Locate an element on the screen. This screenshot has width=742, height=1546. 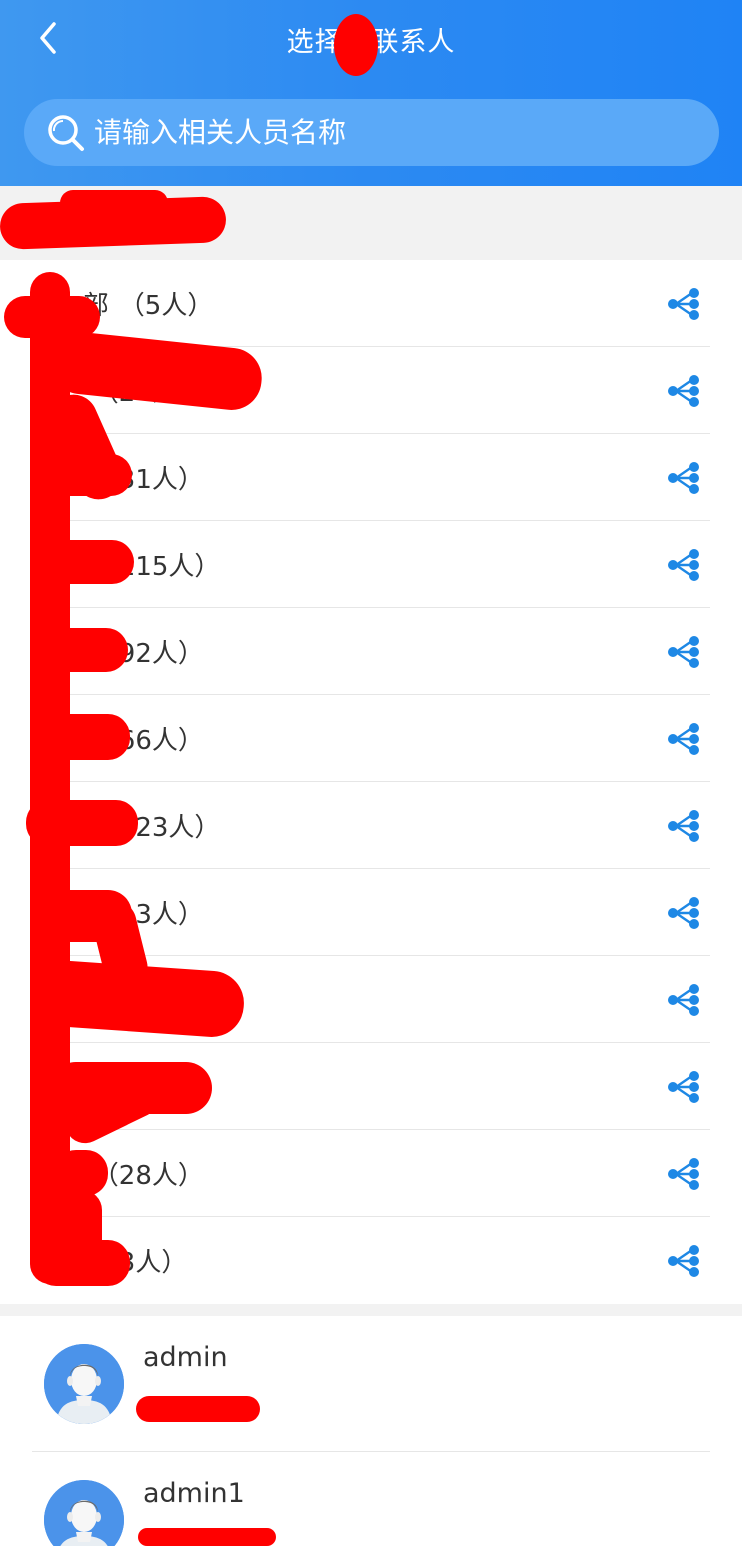
section-header is located at coordinates (371, 223).